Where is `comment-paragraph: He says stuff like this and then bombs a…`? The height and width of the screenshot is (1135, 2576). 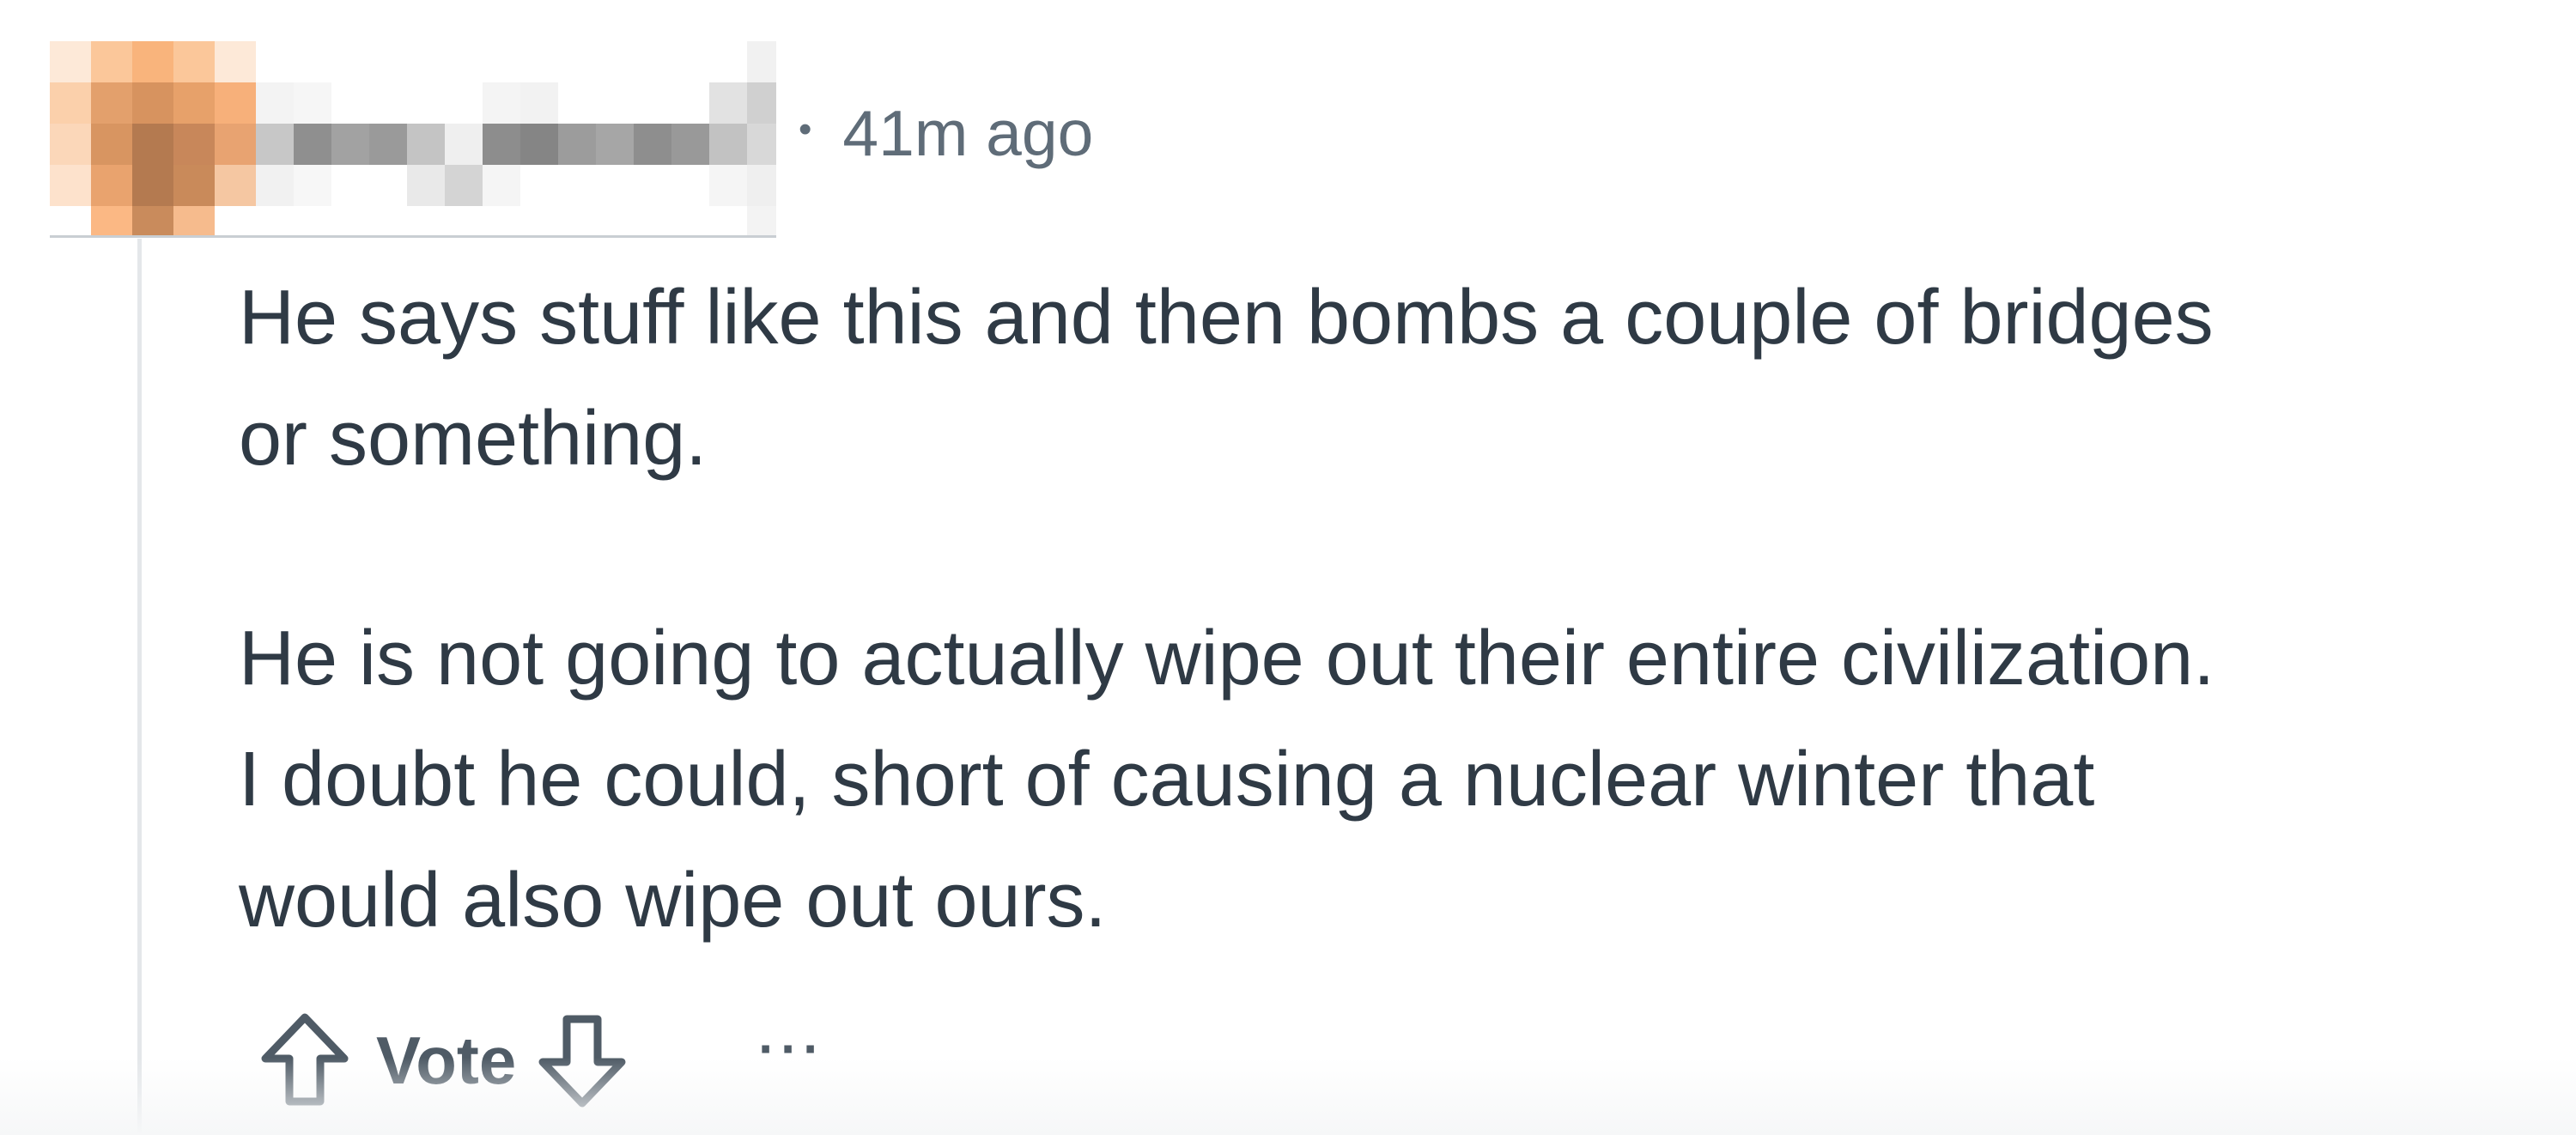
comment-paragraph: He says stuff like this and then bombs a… is located at coordinates (1226, 378).